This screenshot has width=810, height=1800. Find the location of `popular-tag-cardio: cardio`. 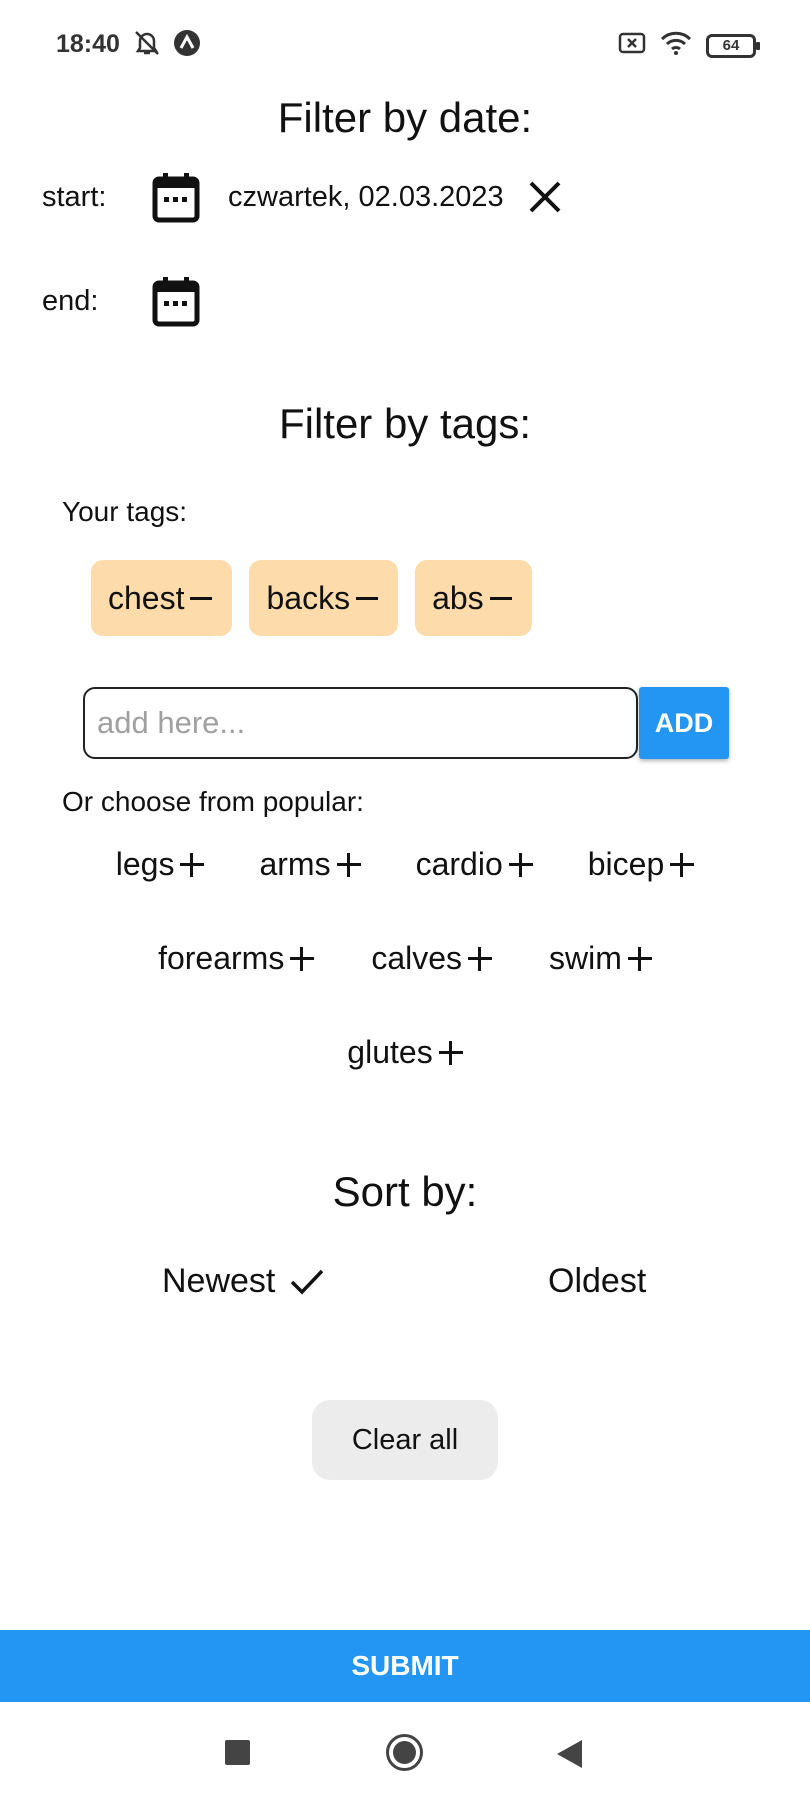

popular-tag-cardio: cardio is located at coordinates (474, 864).